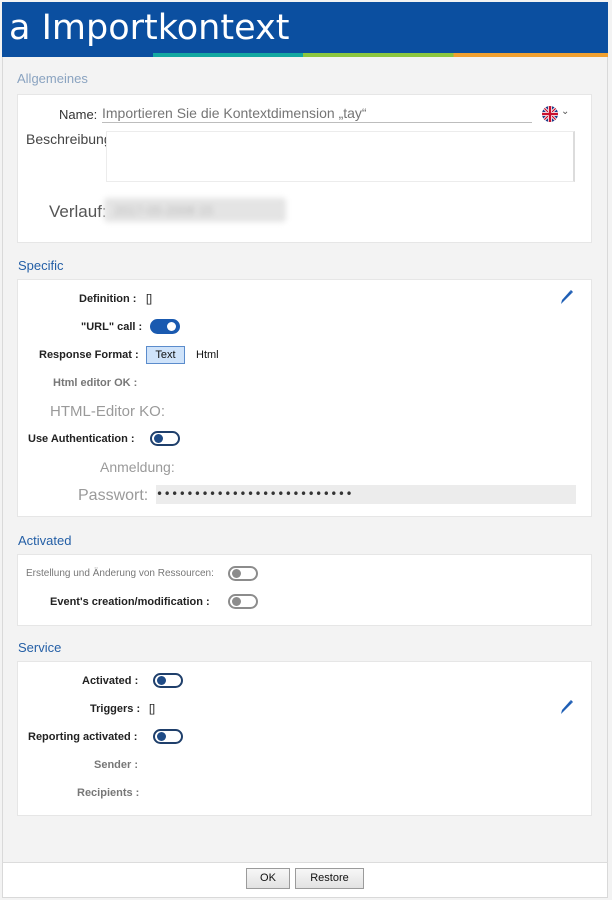 The height and width of the screenshot is (900, 612). I want to click on section-title-general: Allgemeines, so click(52, 78).